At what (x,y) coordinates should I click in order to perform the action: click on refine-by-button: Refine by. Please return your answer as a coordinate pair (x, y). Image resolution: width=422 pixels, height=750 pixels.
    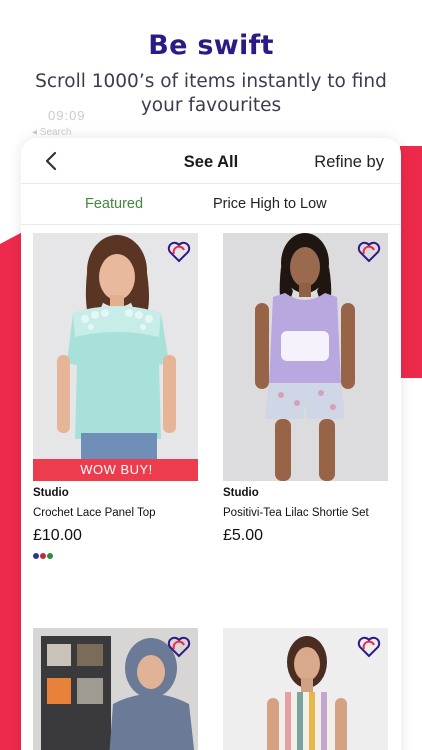
    Looking at the image, I should click on (349, 162).